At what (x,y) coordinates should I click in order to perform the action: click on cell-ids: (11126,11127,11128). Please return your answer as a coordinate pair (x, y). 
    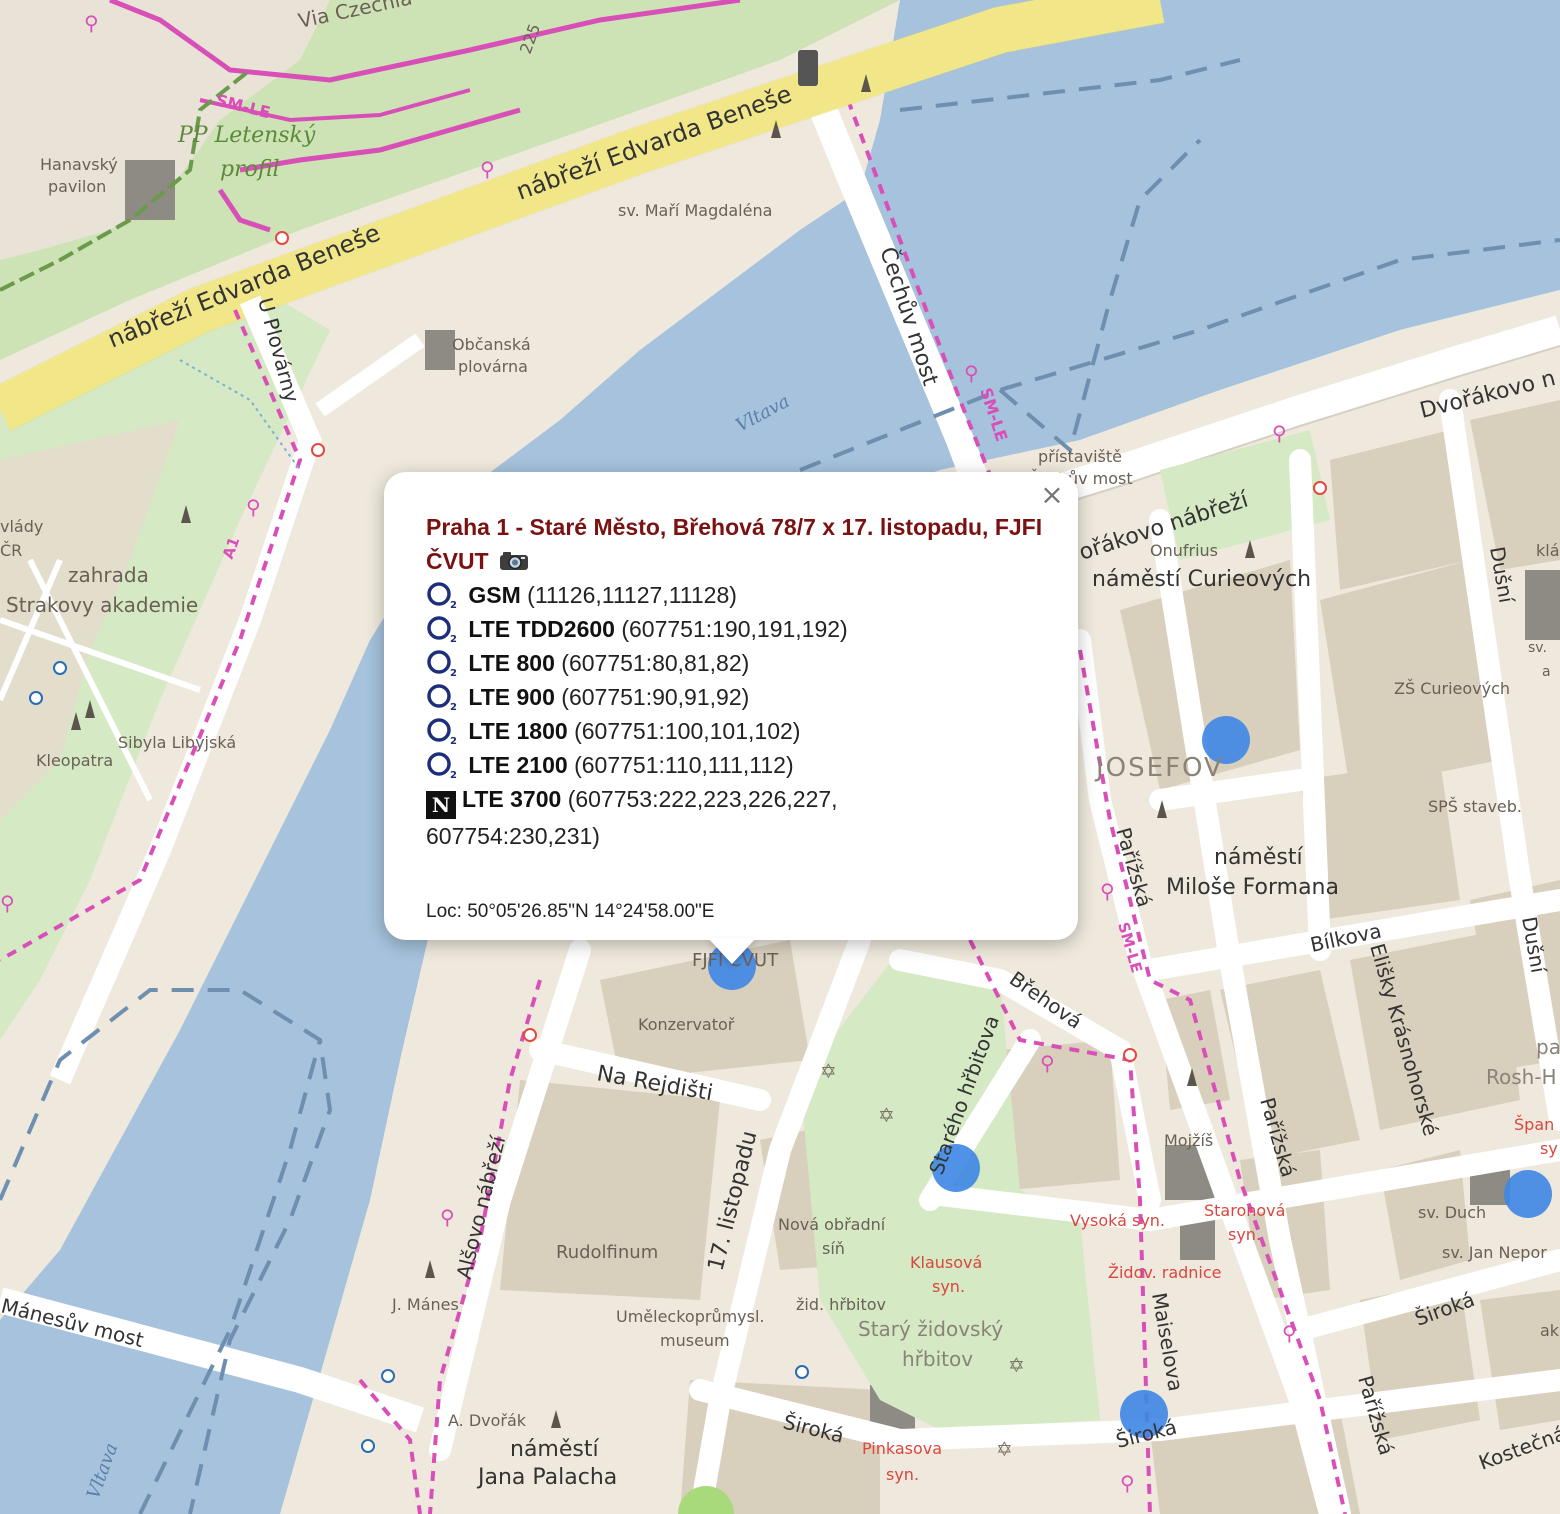
    Looking at the image, I should click on (632, 595).